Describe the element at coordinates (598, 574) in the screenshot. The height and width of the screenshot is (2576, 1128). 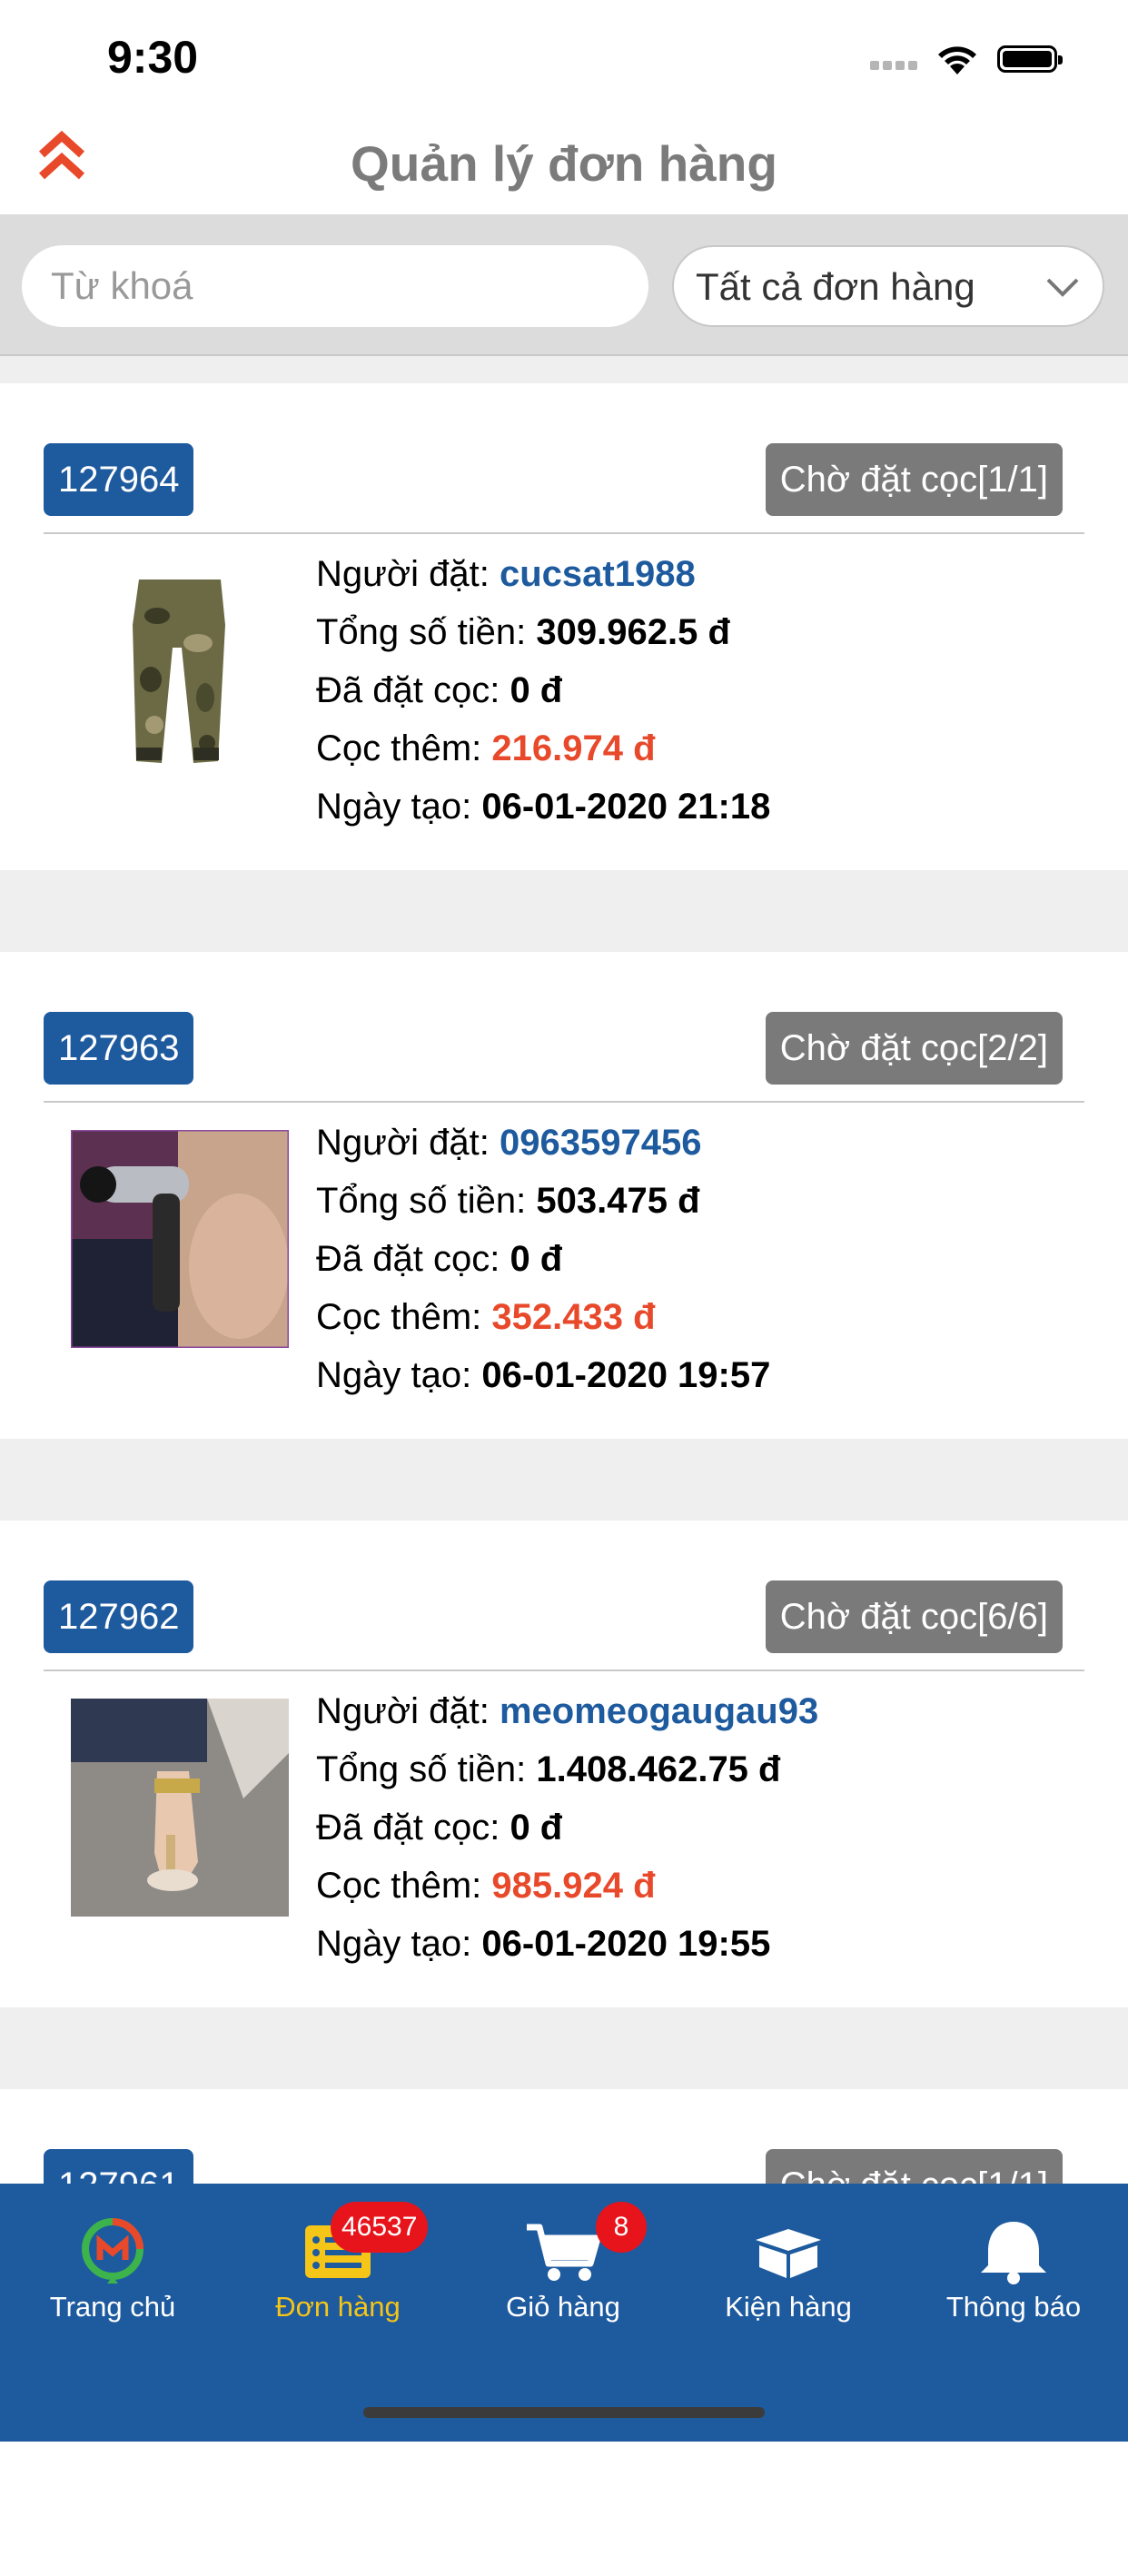
I see `orderer-name: cucsat1988` at that location.